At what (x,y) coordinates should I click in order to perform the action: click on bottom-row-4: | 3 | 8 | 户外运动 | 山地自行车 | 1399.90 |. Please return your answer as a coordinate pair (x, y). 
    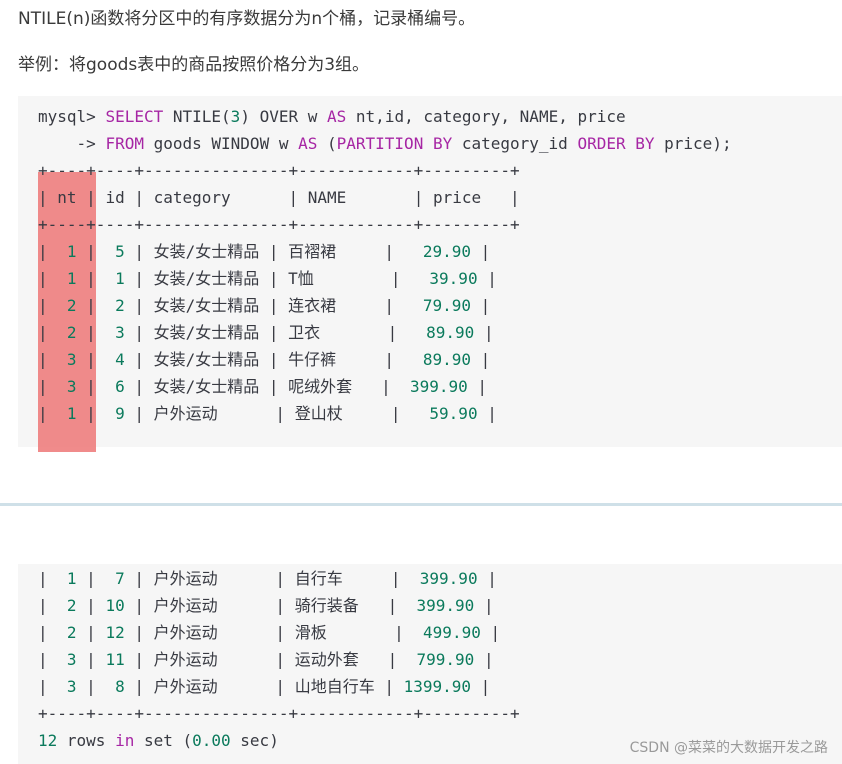
    Looking at the image, I should click on (264, 686).